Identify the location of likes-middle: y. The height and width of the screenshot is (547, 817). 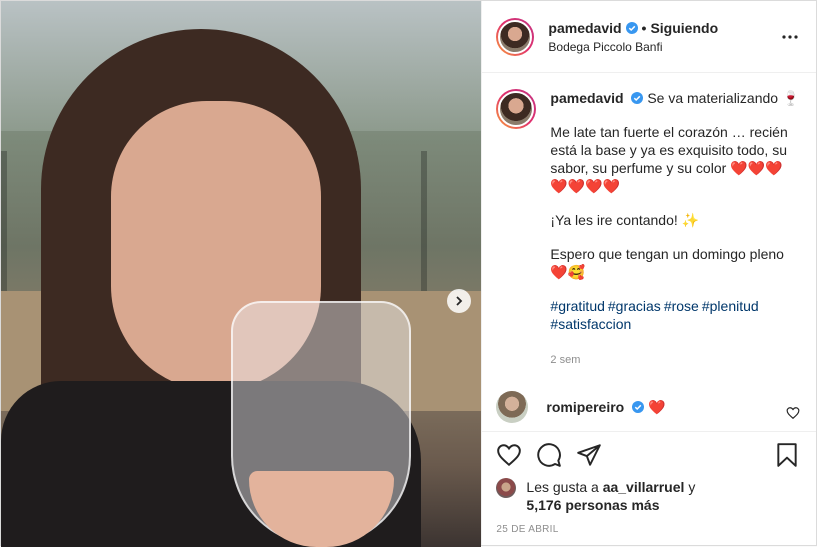
(692, 487).